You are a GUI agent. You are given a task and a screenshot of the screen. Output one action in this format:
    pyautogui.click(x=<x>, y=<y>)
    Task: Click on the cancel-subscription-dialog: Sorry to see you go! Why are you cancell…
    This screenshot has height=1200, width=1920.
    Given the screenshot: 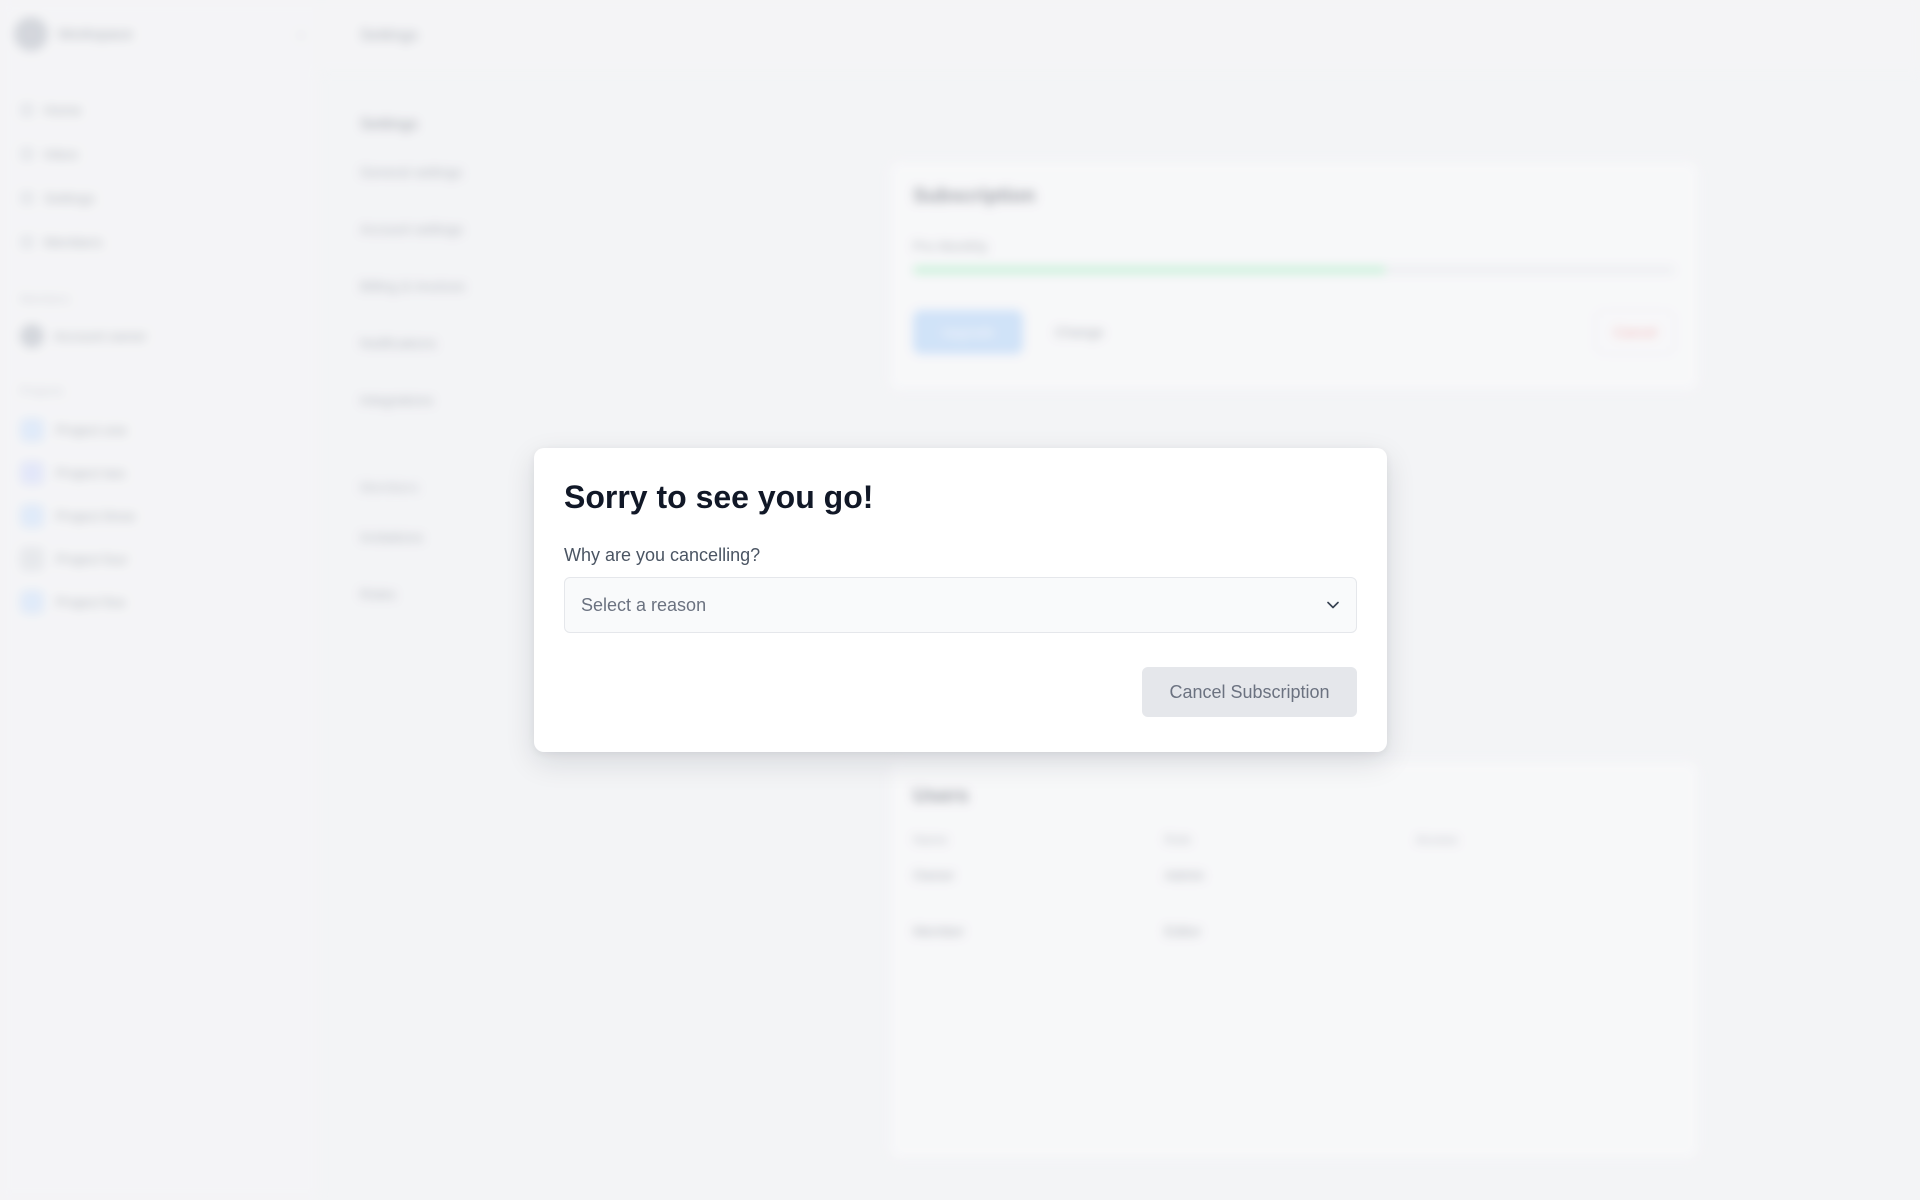 What is the action you would take?
    pyautogui.click(x=960, y=600)
    